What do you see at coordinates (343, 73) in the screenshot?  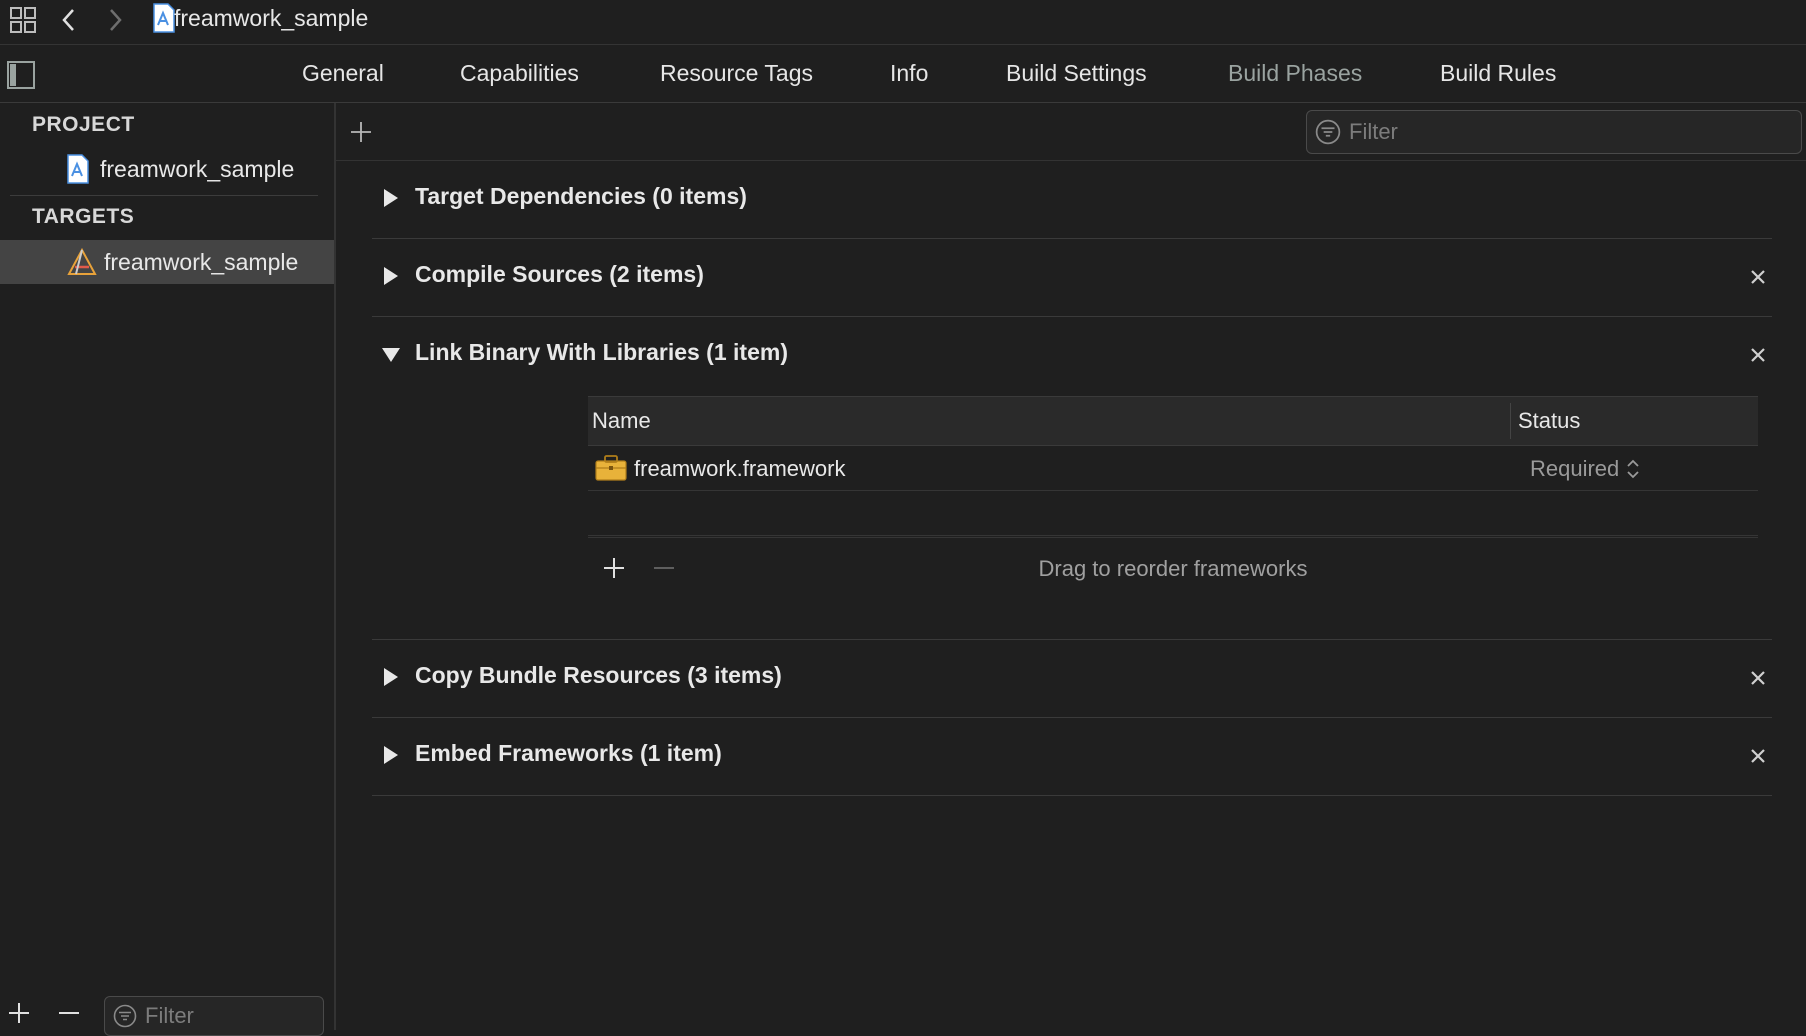 I see `tab-general: General` at bounding box center [343, 73].